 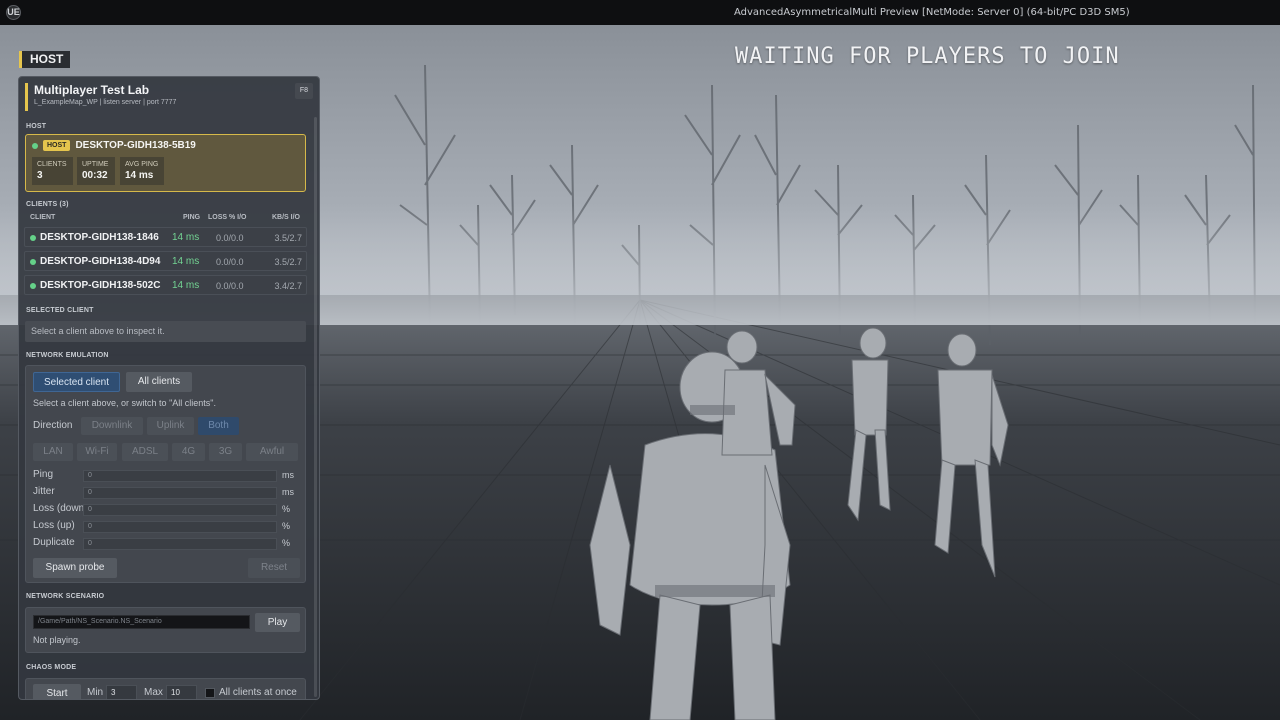 What do you see at coordinates (40, 175) in the screenshot?
I see `stat-value: 3` at bounding box center [40, 175].